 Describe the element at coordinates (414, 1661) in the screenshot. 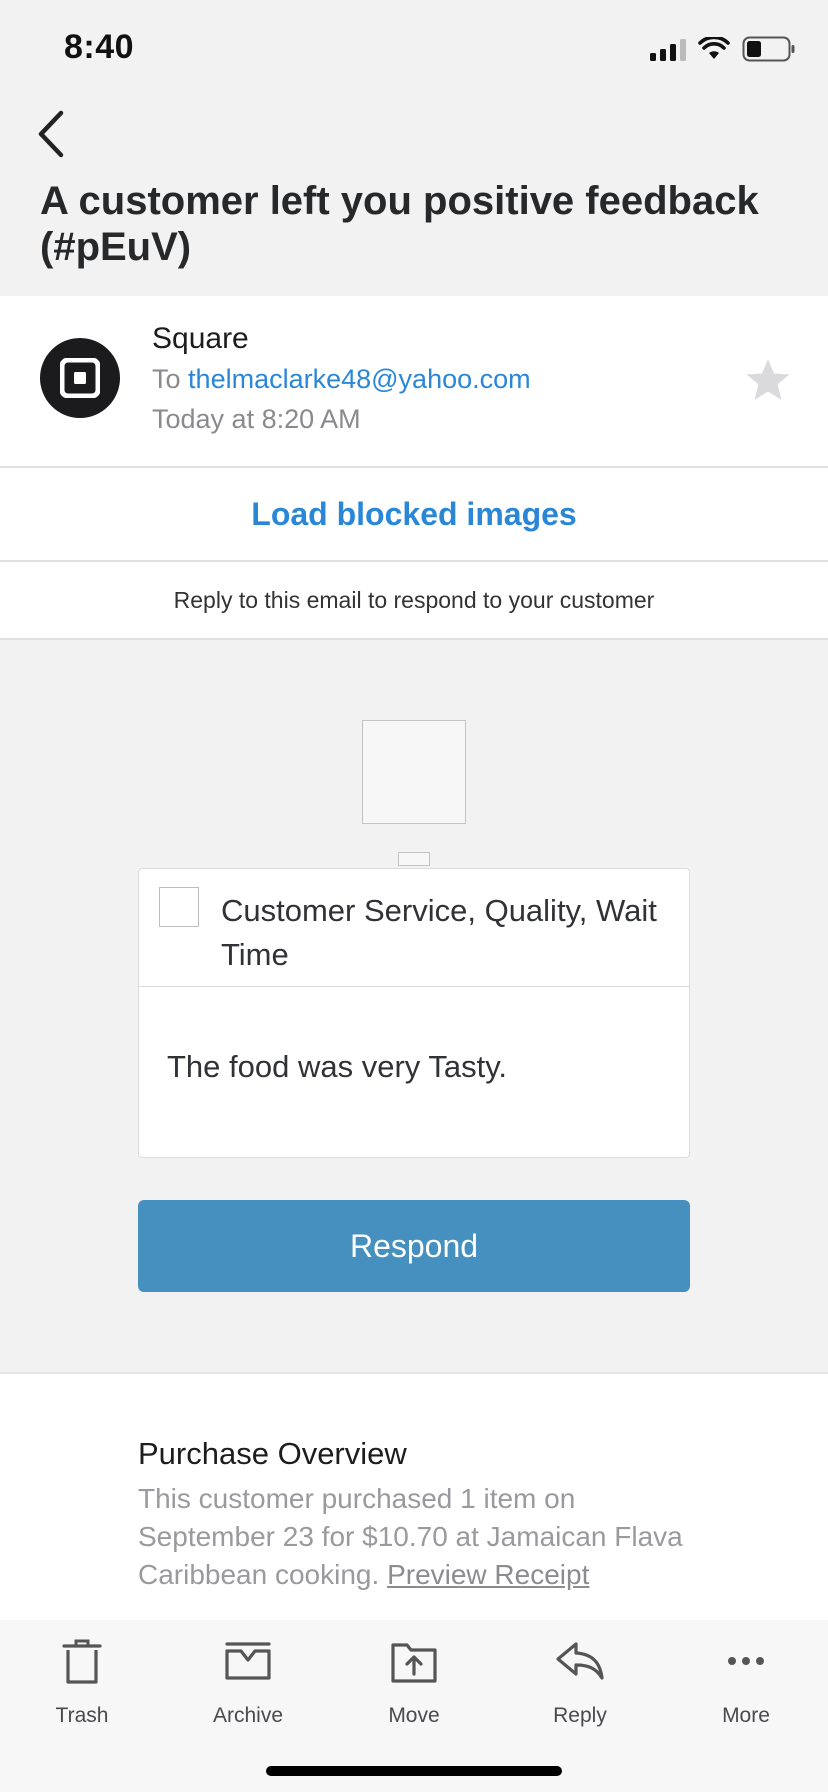

I see `move-icon` at that location.